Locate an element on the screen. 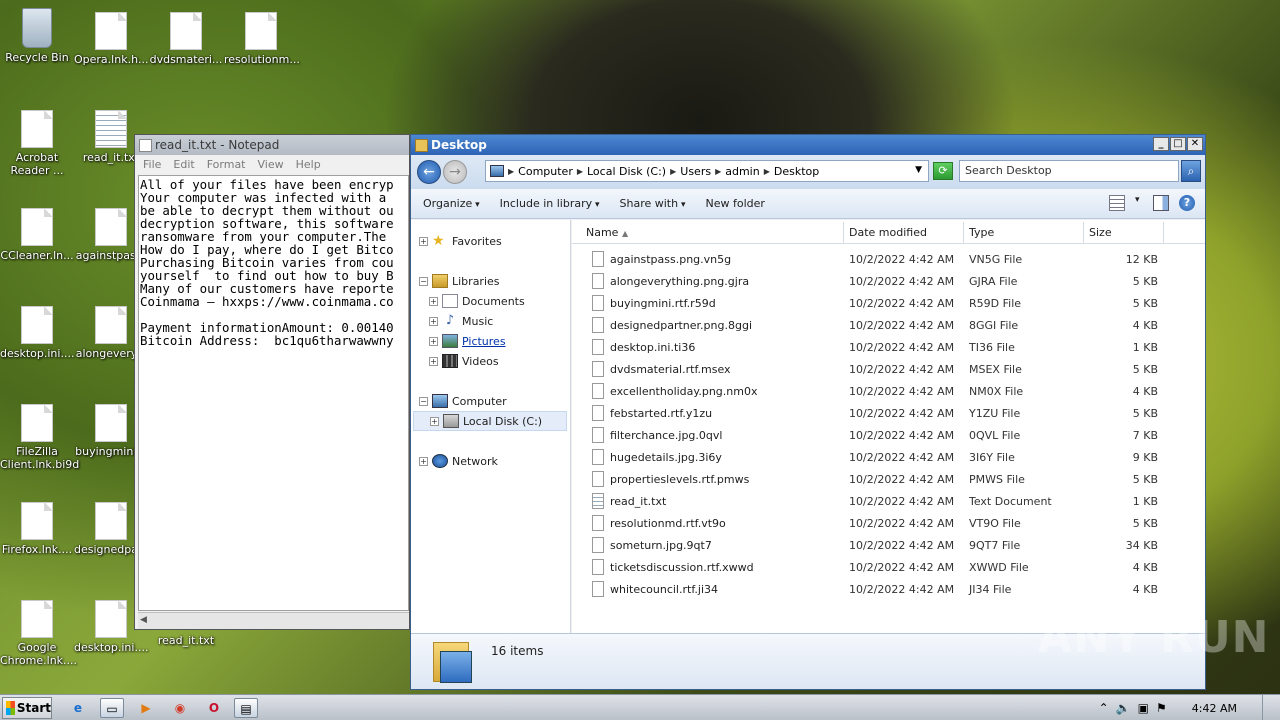 This screenshot has height=720, width=1280. minimize-button: _ is located at coordinates (1161, 144).